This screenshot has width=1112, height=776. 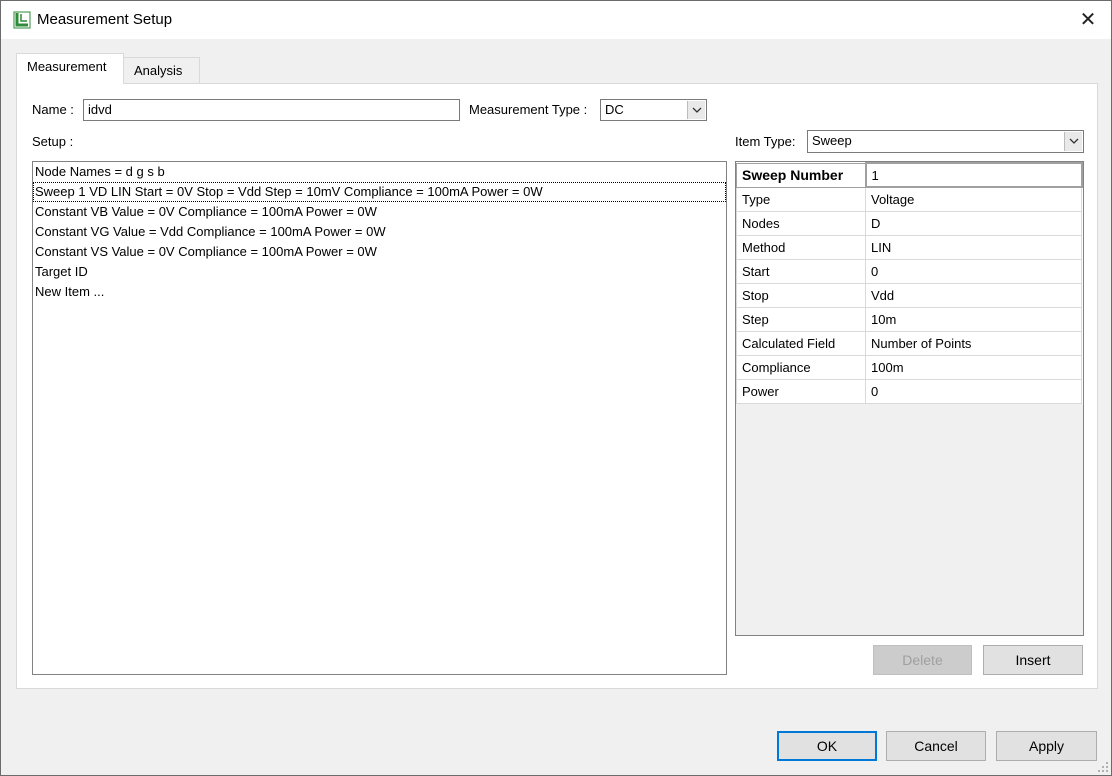 I want to click on property-key: Stop, so click(x=801, y=295).